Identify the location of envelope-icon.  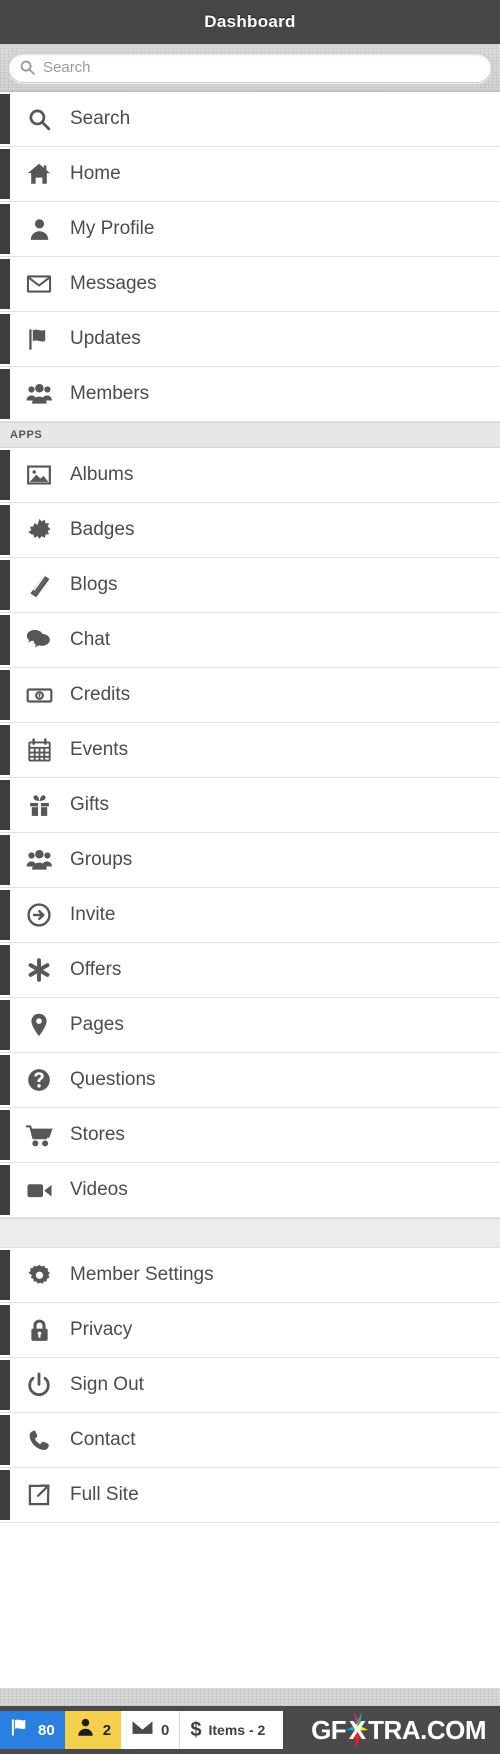
(142, 1730).